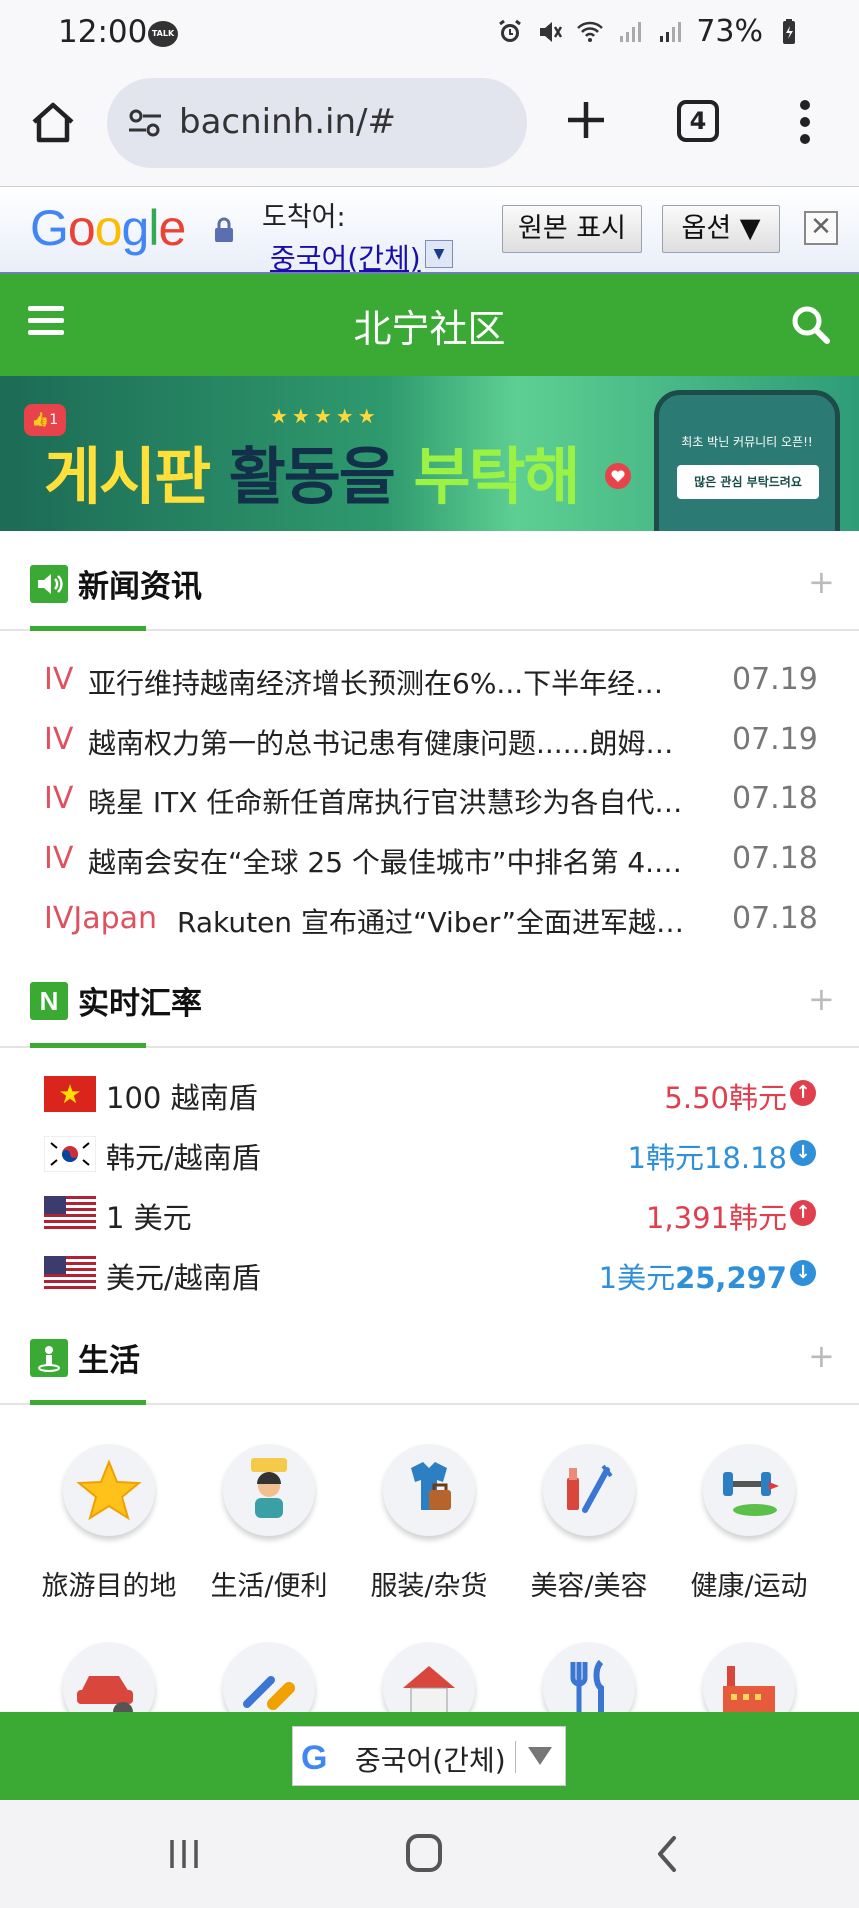  What do you see at coordinates (649, 31) in the screenshot?
I see `status-icons: 73%` at bounding box center [649, 31].